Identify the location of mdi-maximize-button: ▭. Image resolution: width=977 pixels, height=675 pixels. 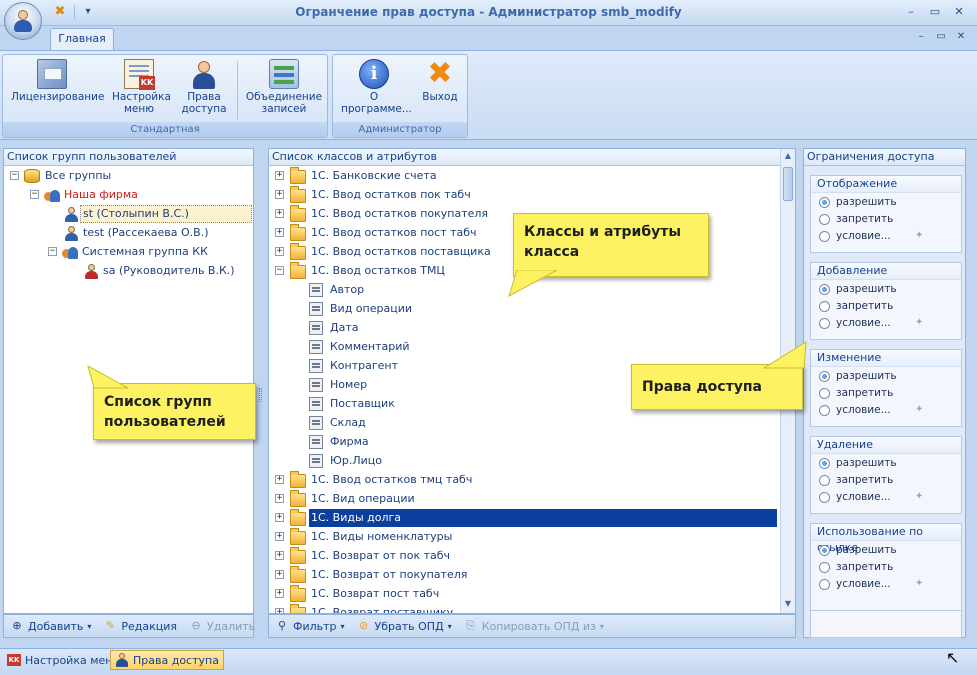
(941, 37).